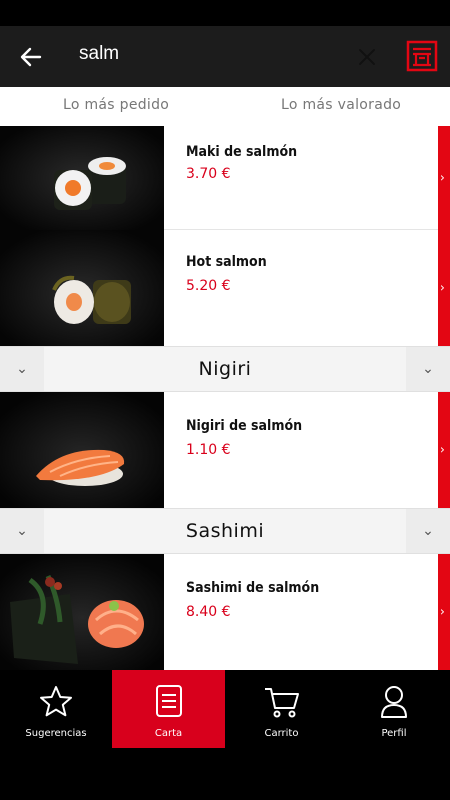 This screenshot has width=450, height=800. I want to click on bottom-navigation: Sugerencias Carta Carrito Perfil, so click(225, 709).